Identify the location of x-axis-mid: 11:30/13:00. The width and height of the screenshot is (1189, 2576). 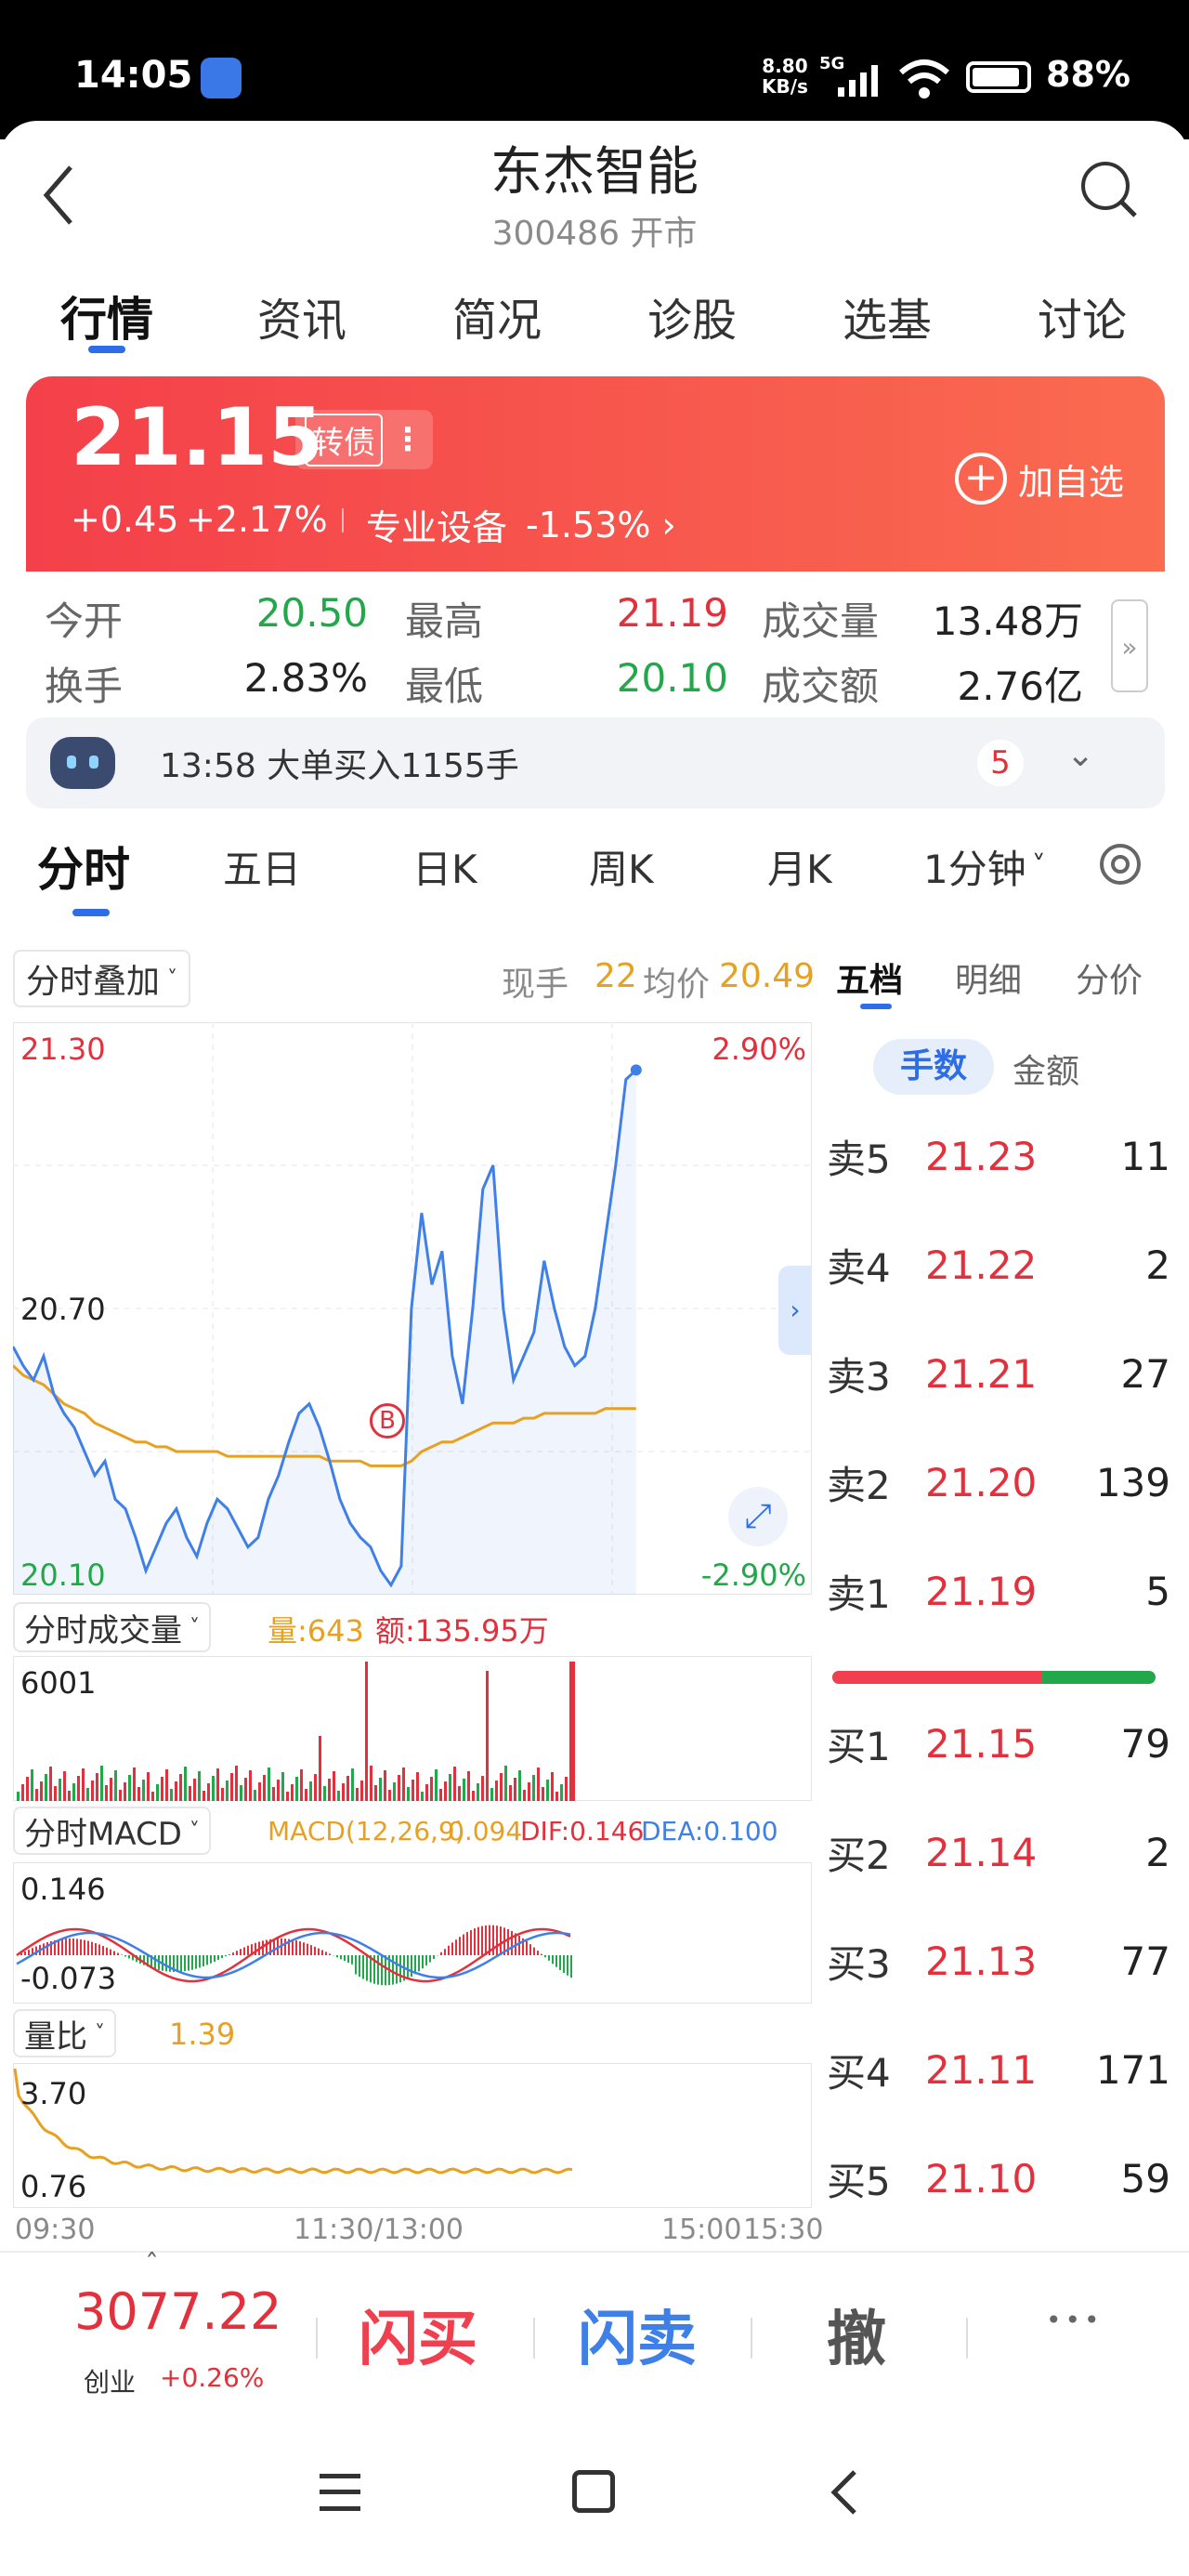
(379, 2230).